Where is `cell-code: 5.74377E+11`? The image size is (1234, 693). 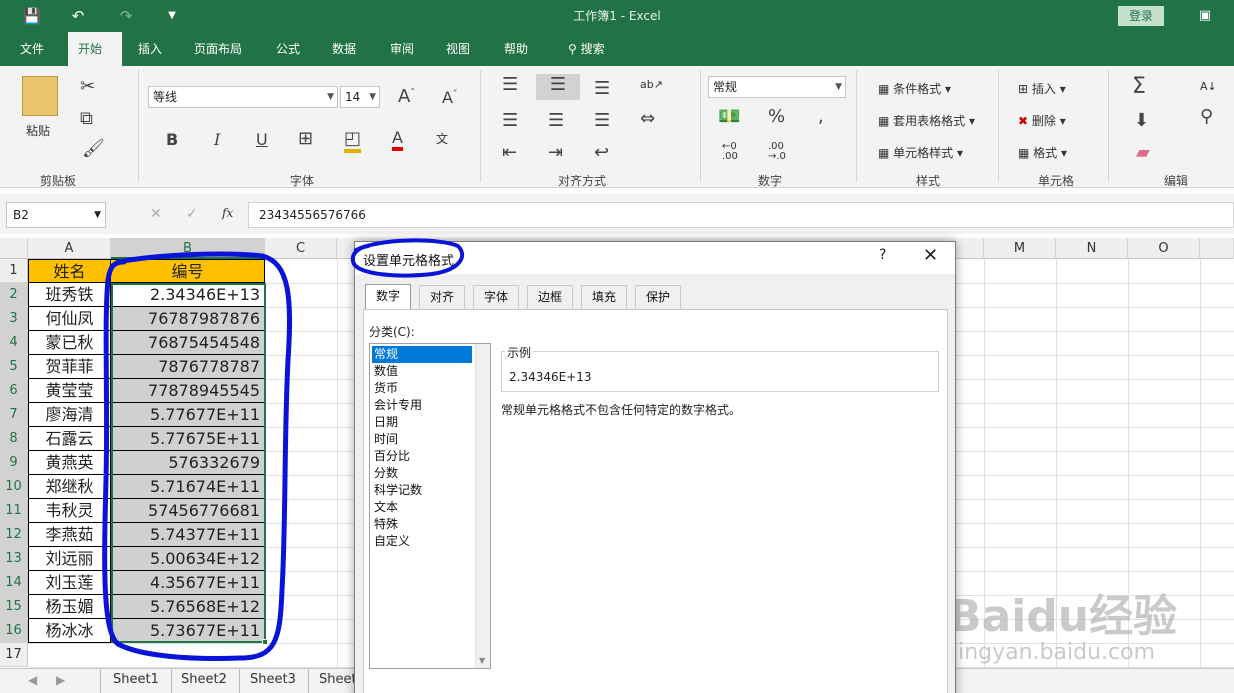 cell-code: 5.74377E+11 is located at coordinates (188, 535).